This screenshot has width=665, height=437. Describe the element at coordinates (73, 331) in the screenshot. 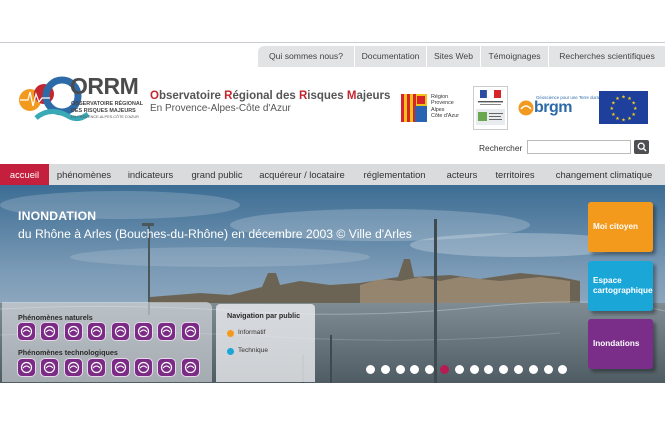

I see `forest-fire-icon` at that location.